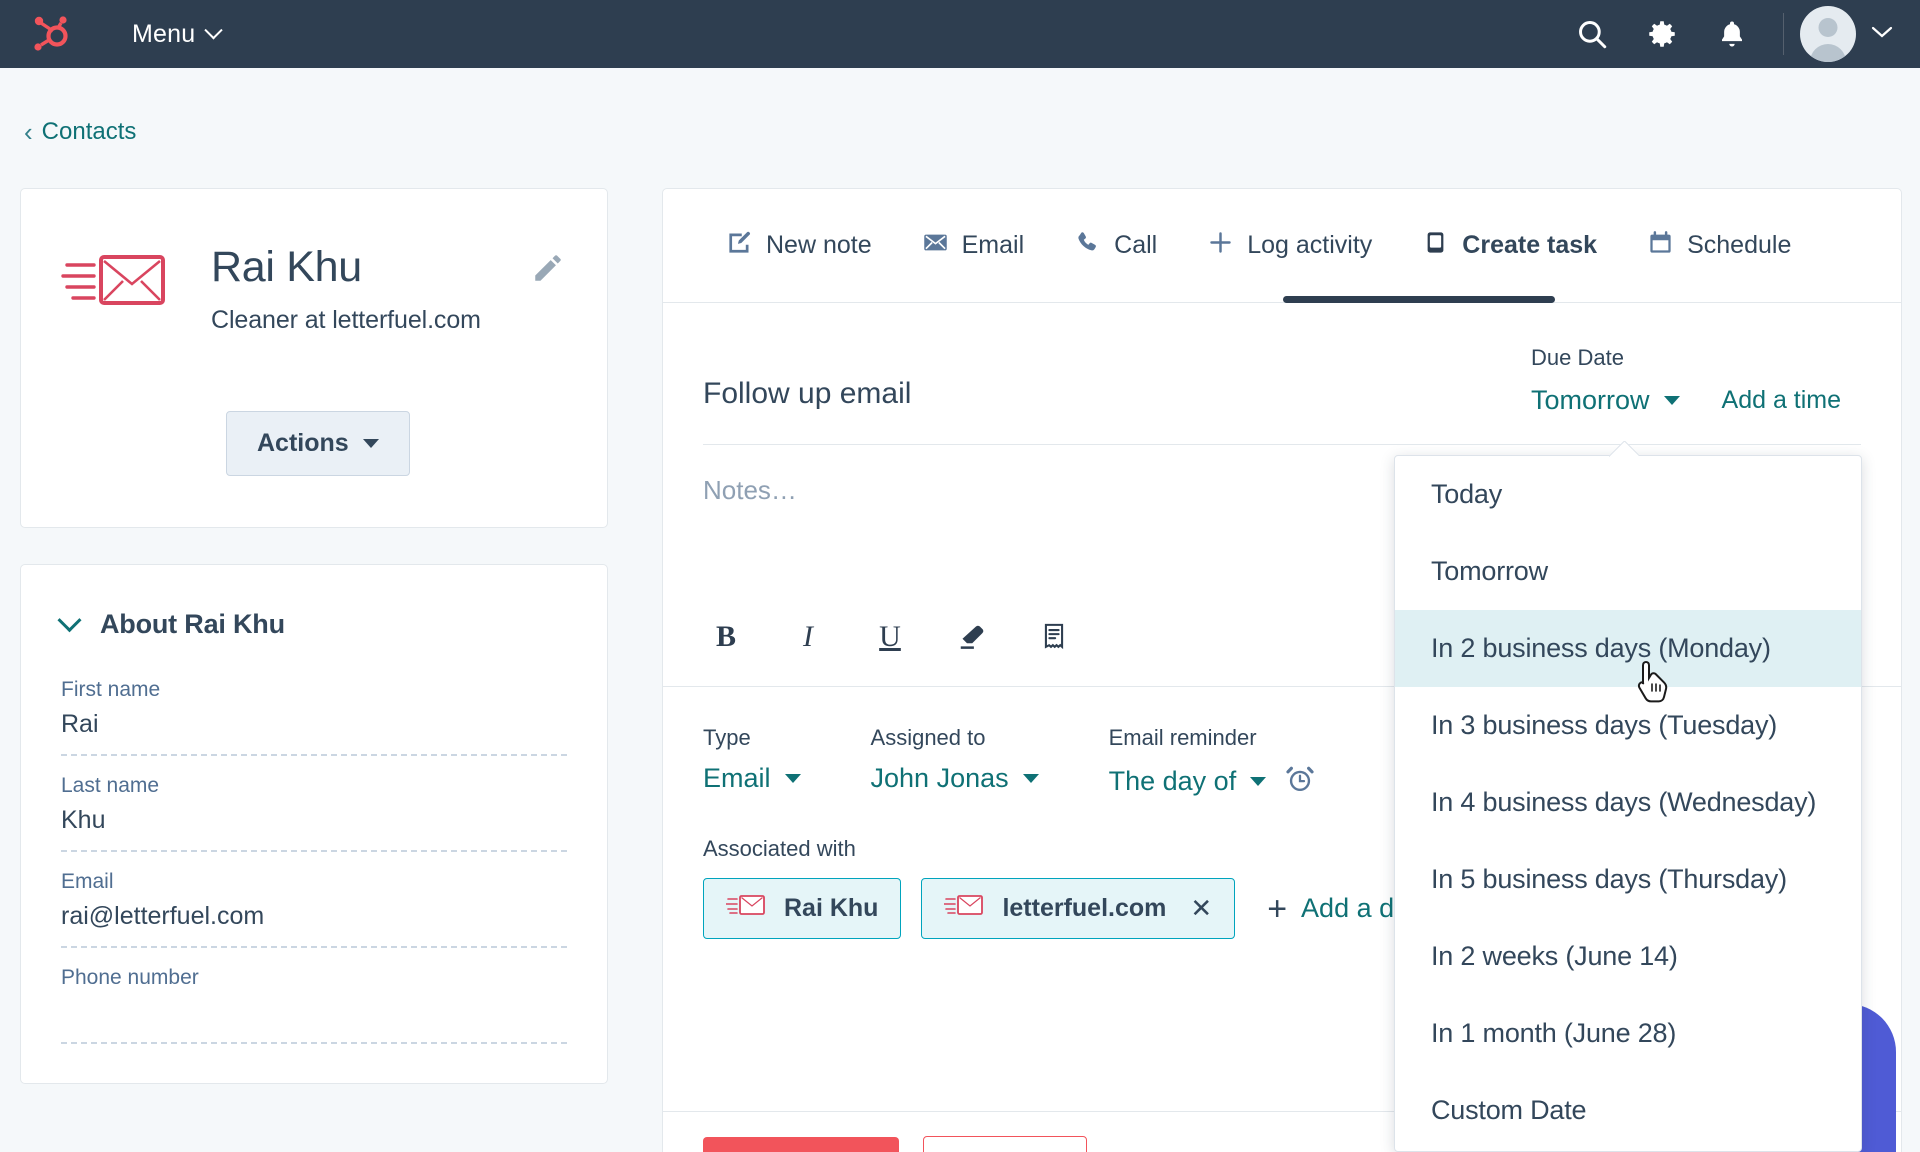  What do you see at coordinates (1605, 400) in the screenshot?
I see `due-date-dropdown-trigger: Tomorrow` at bounding box center [1605, 400].